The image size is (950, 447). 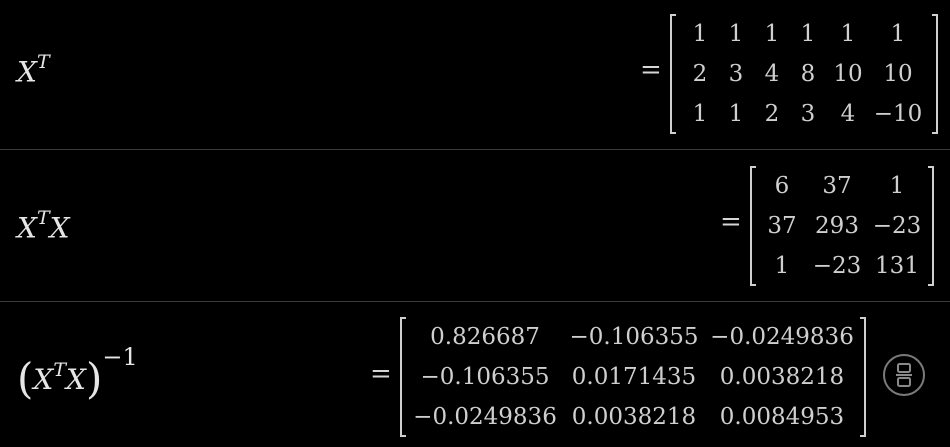 What do you see at coordinates (25, 378) in the screenshot?
I see `label-open-paren: (` at bounding box center [25, 378].